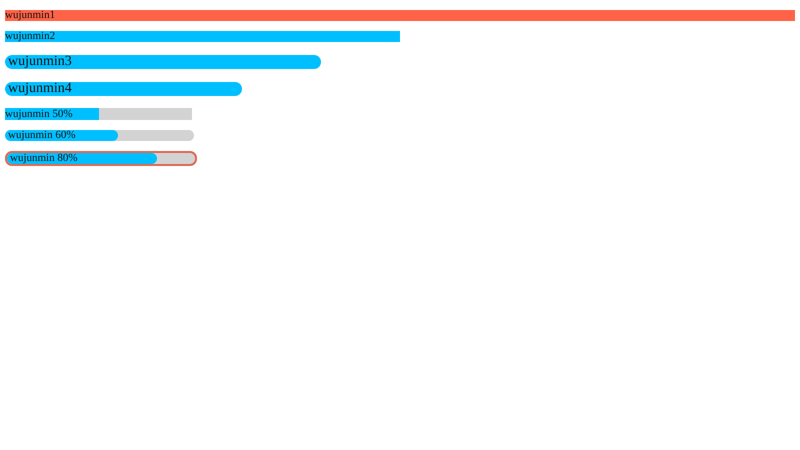  Describe the element at coordinates (44, 158) in the screenshot. I see `progress-label: wujunmin 80%` at that location.